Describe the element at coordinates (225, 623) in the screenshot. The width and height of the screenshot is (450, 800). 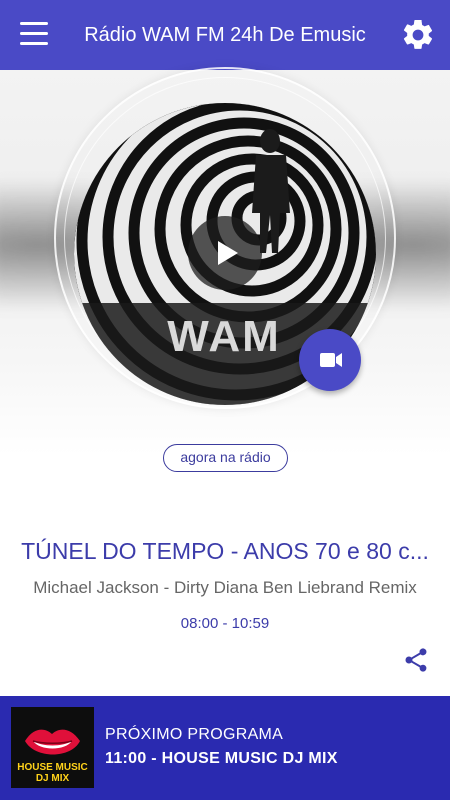
I see `program-time: 08:00 - 10:59` at that location.